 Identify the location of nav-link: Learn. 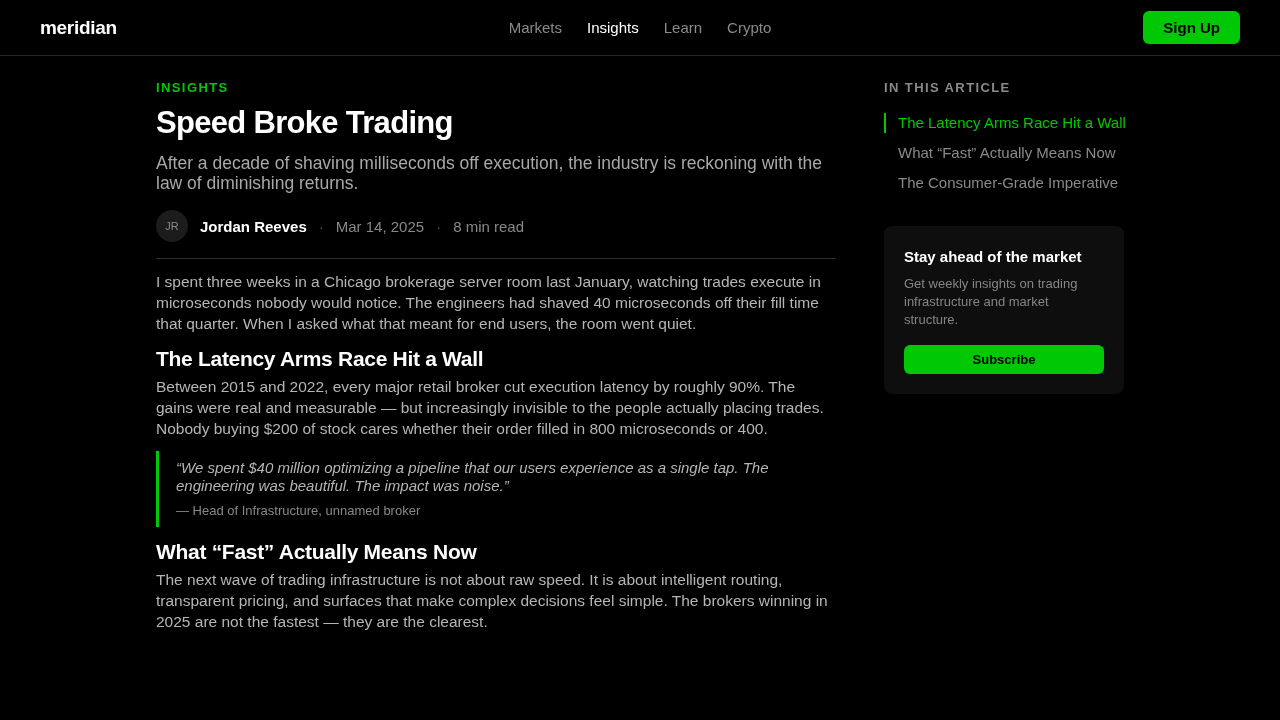
(683, 27).